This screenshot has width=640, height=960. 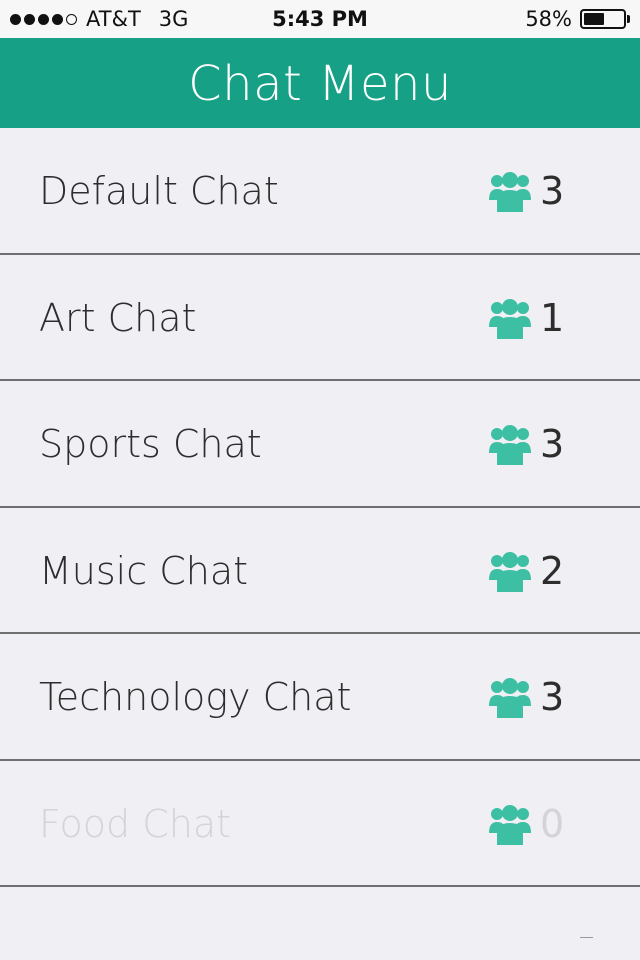 What do you see at coordinates (552, 823) in the screenshot?
I see `member-count: 0` at bounding box center [552, 823].